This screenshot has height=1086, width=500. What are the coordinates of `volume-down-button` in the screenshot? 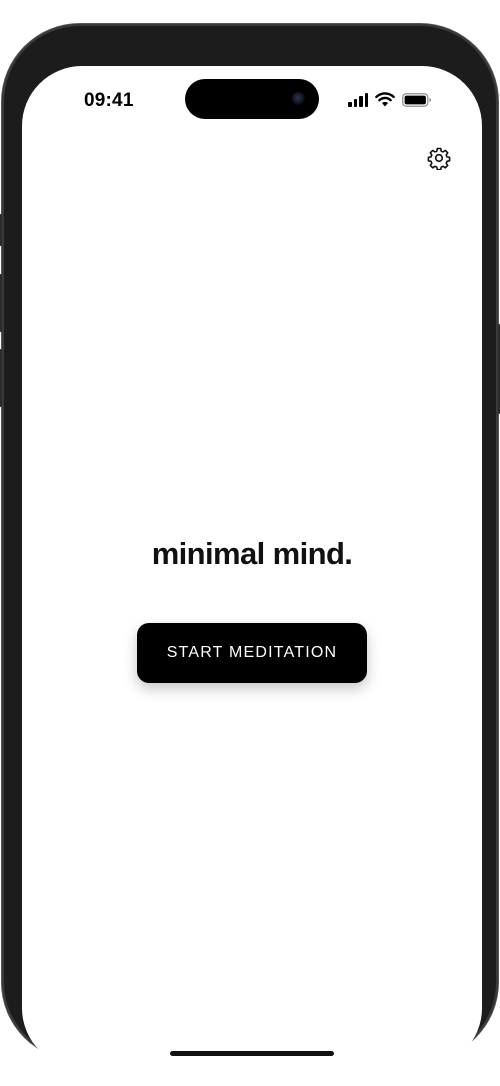 It's located at (1, 378).